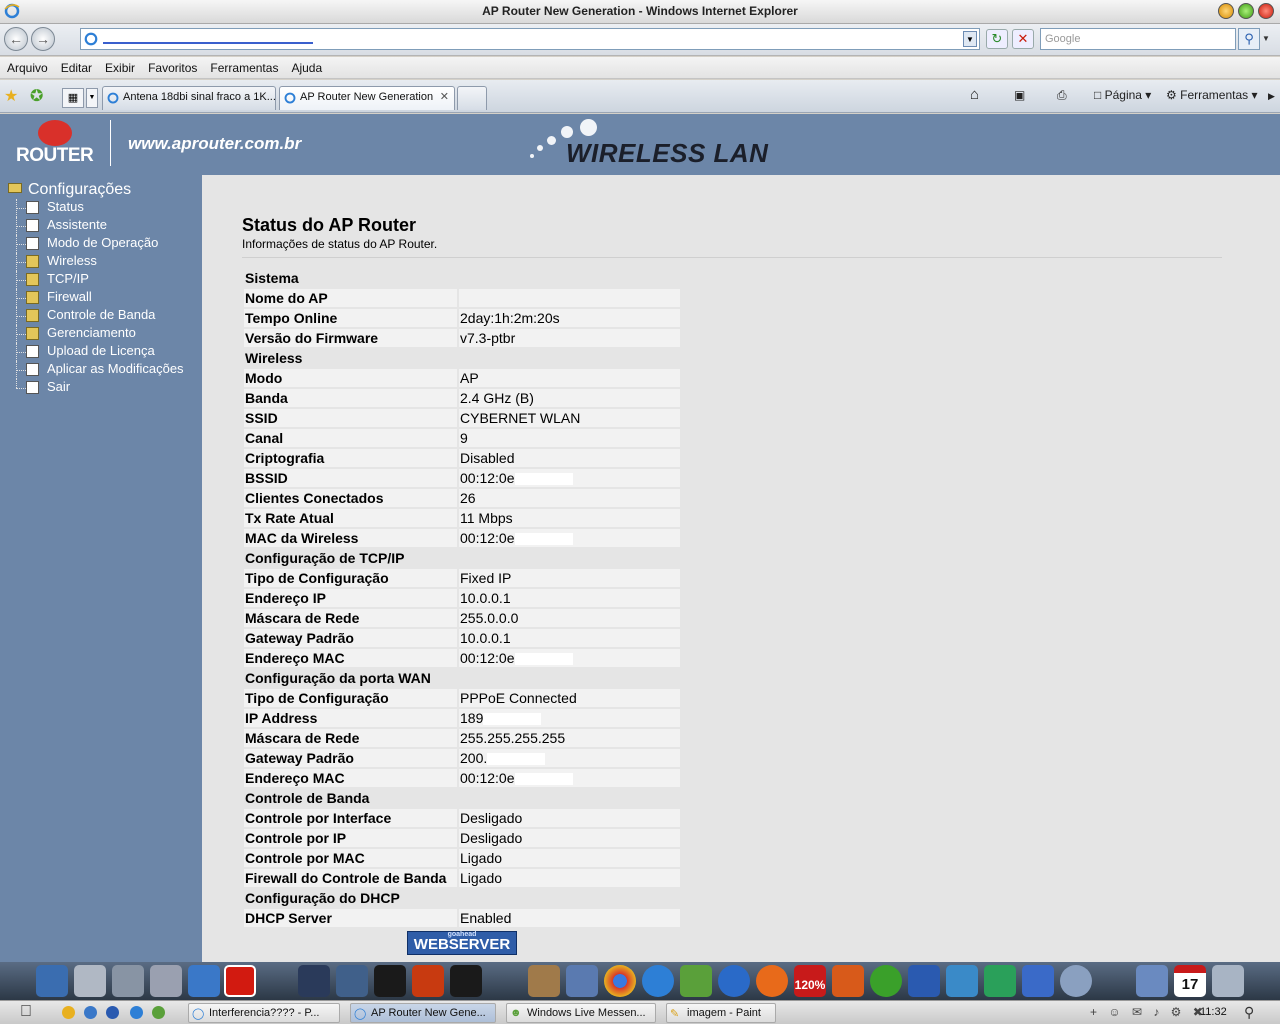 This screenshot has width=1280, height=1024. Describe the element at coordinates (11, 96) in the screenshot. I see `favorites-star-icon: ★` at that location.